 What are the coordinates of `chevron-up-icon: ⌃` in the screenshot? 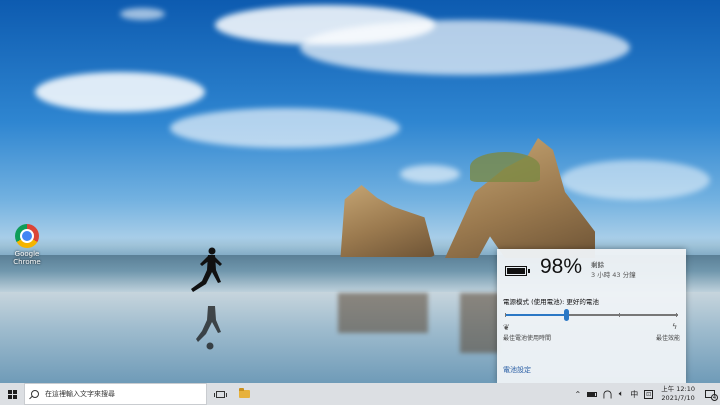 It's located at (578, 394).